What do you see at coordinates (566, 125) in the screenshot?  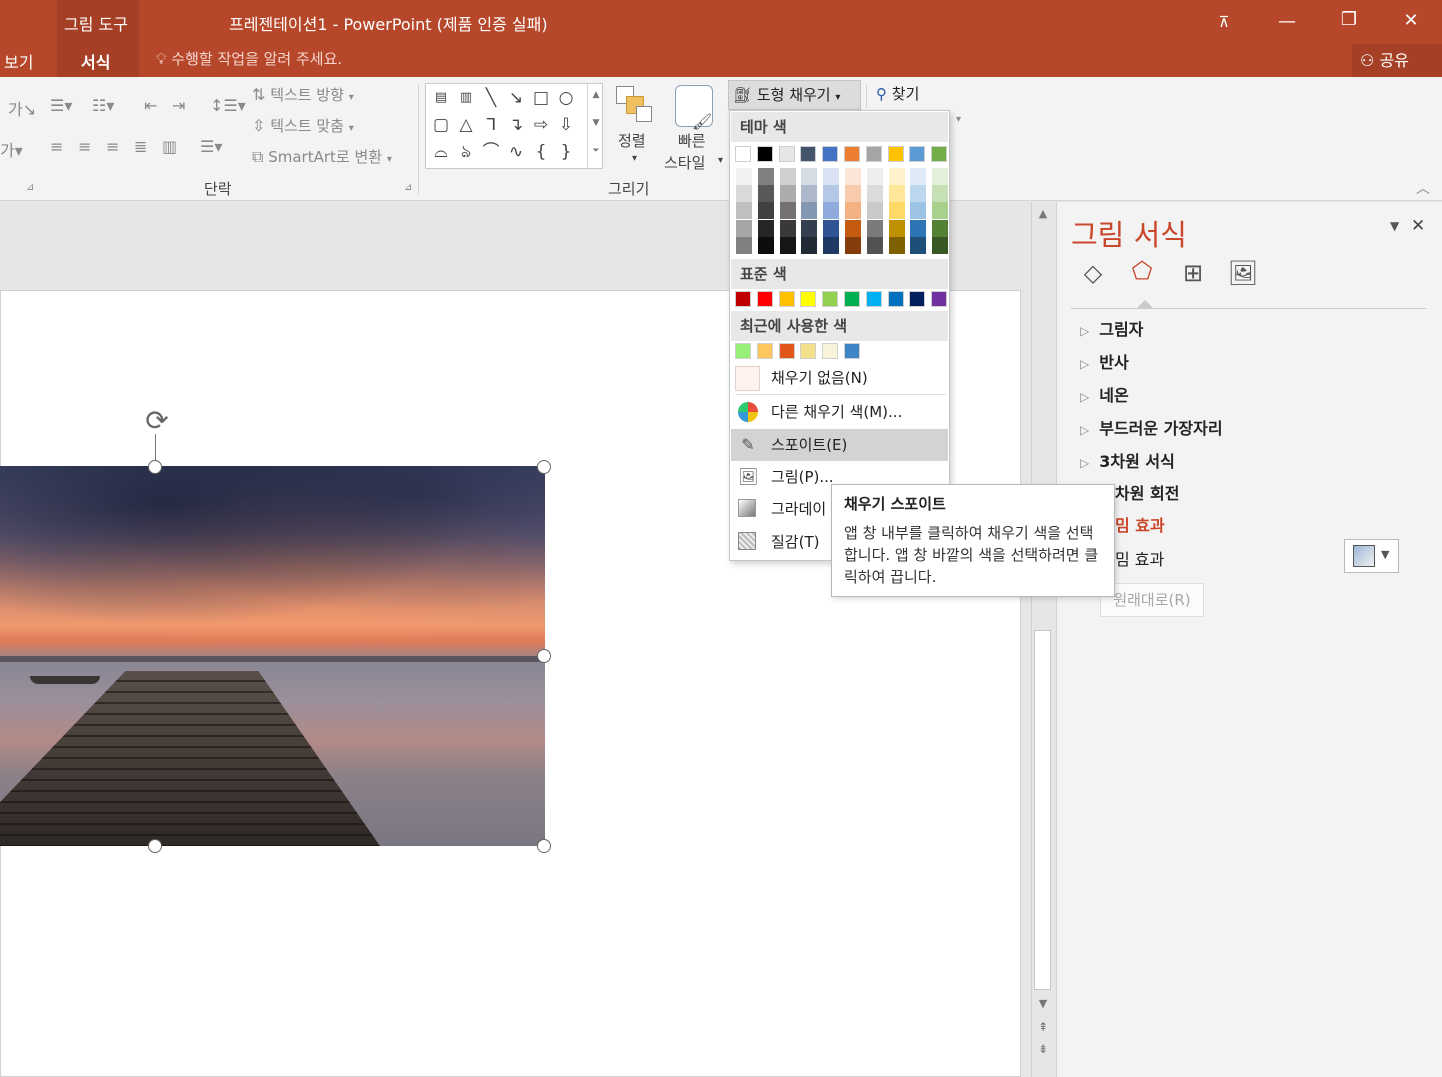 I see `down-arrow-shape-icon: ⇩` at bounding box center [566, 125].